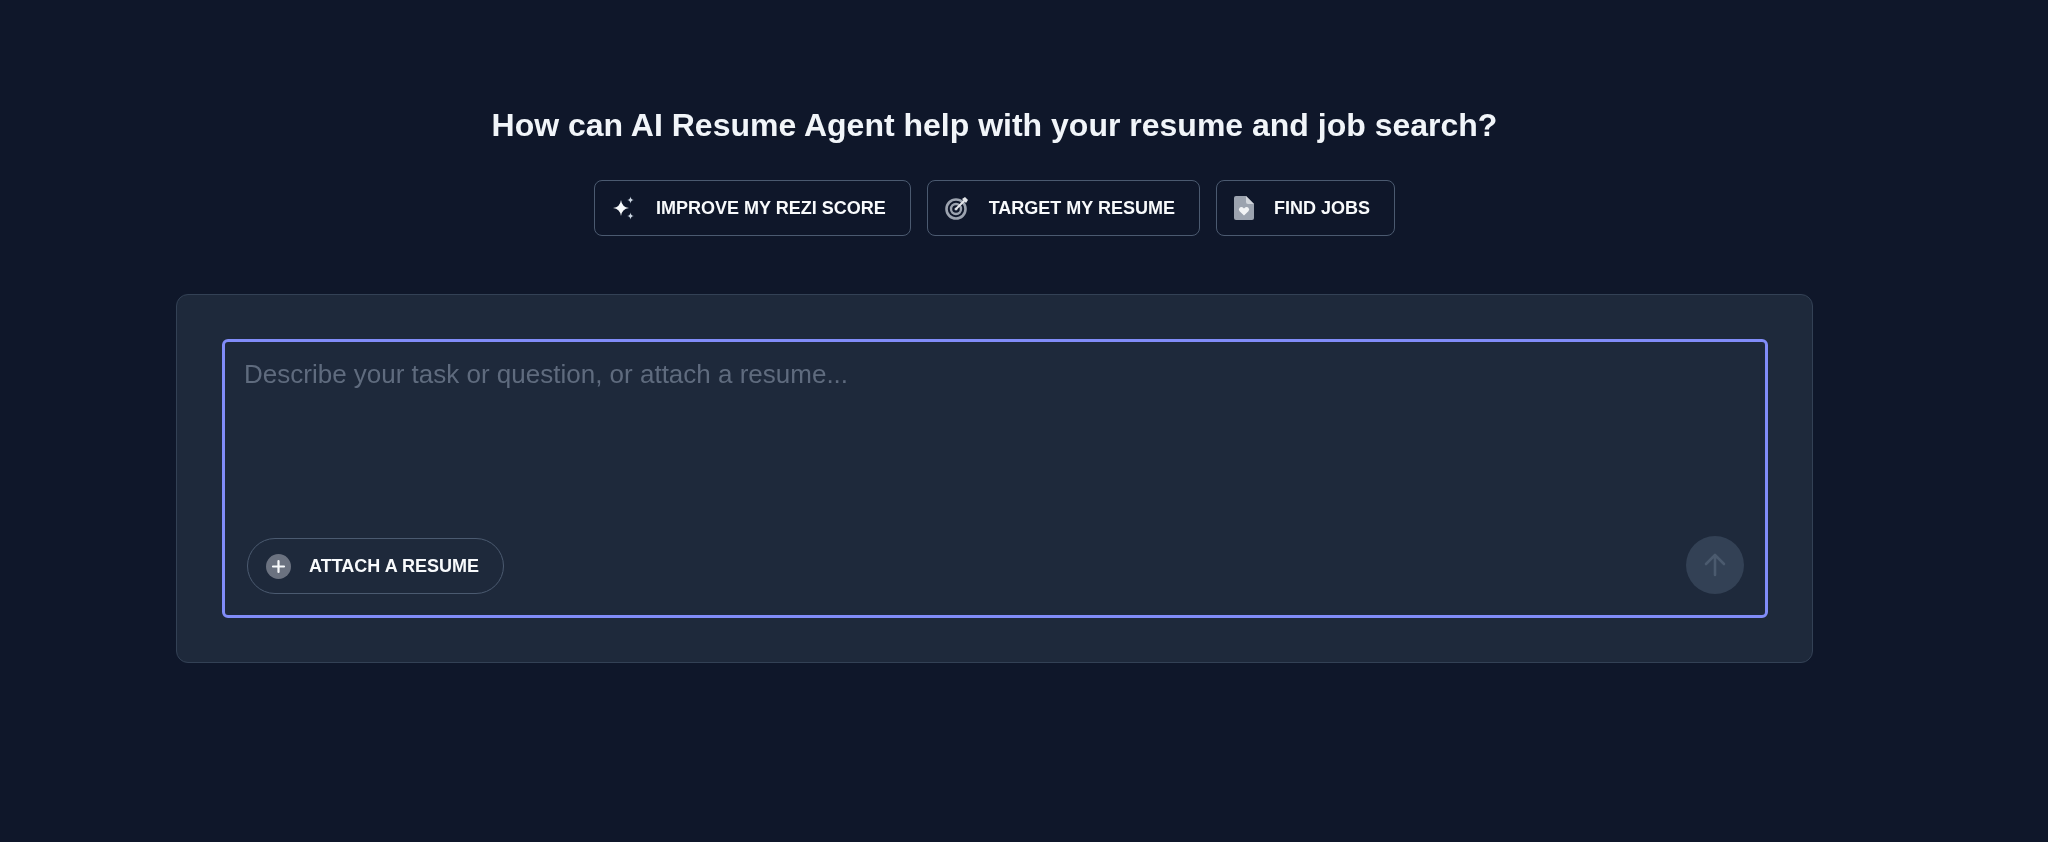  Describe the element at coordinates (752, 208) in the screenshot. I see `quick-action-button: IMPROVE MY REZI SCORE` at that location.